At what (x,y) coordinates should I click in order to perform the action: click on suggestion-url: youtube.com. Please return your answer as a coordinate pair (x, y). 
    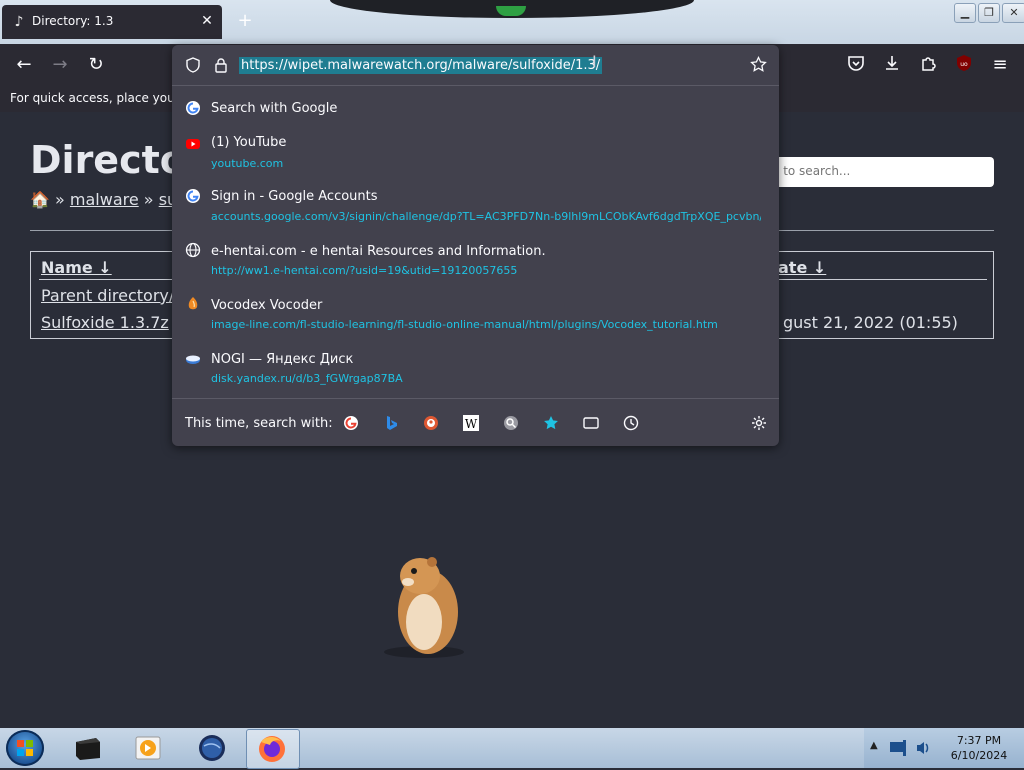
    Looking at the image, I should click on (247, 163).